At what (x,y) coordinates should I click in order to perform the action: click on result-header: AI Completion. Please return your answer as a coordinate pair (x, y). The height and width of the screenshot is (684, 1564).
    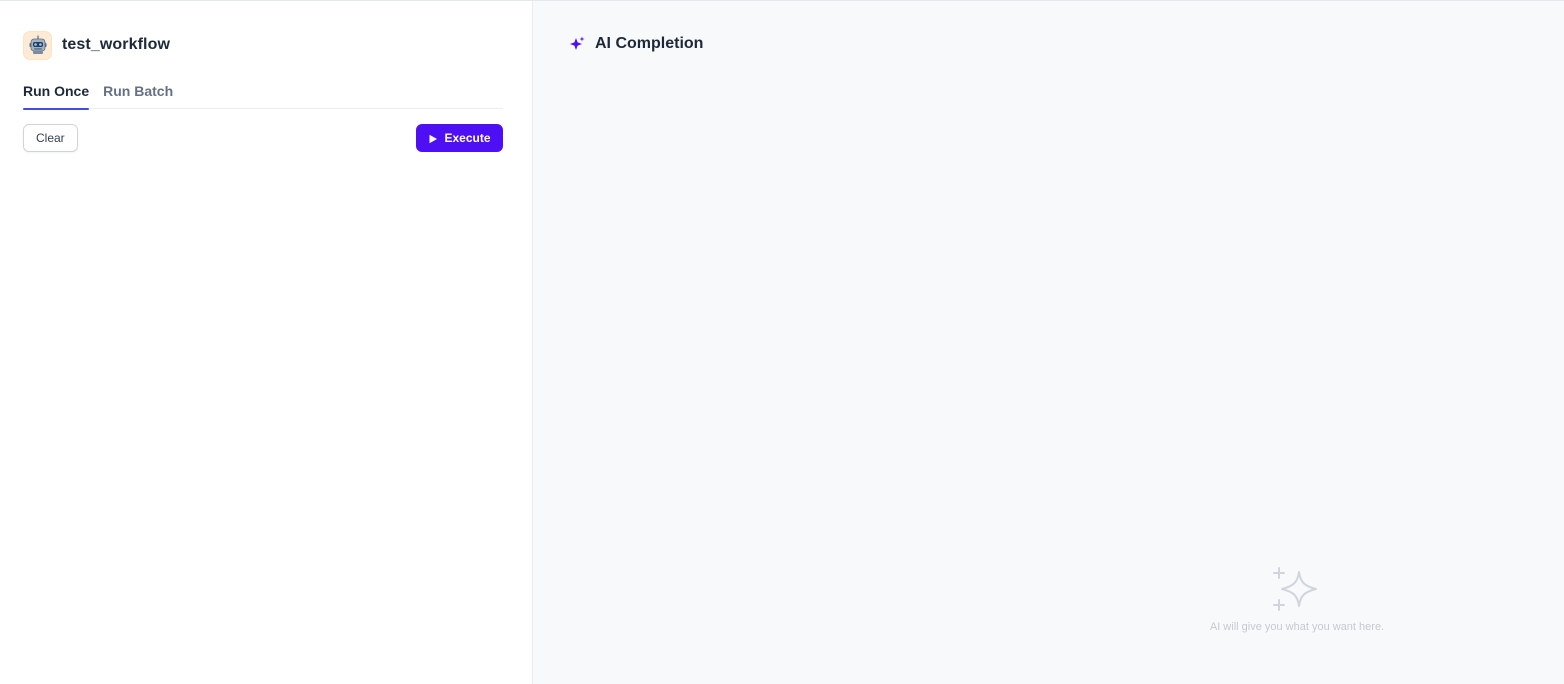
    Looking at the image, I should click on (1066, 44).